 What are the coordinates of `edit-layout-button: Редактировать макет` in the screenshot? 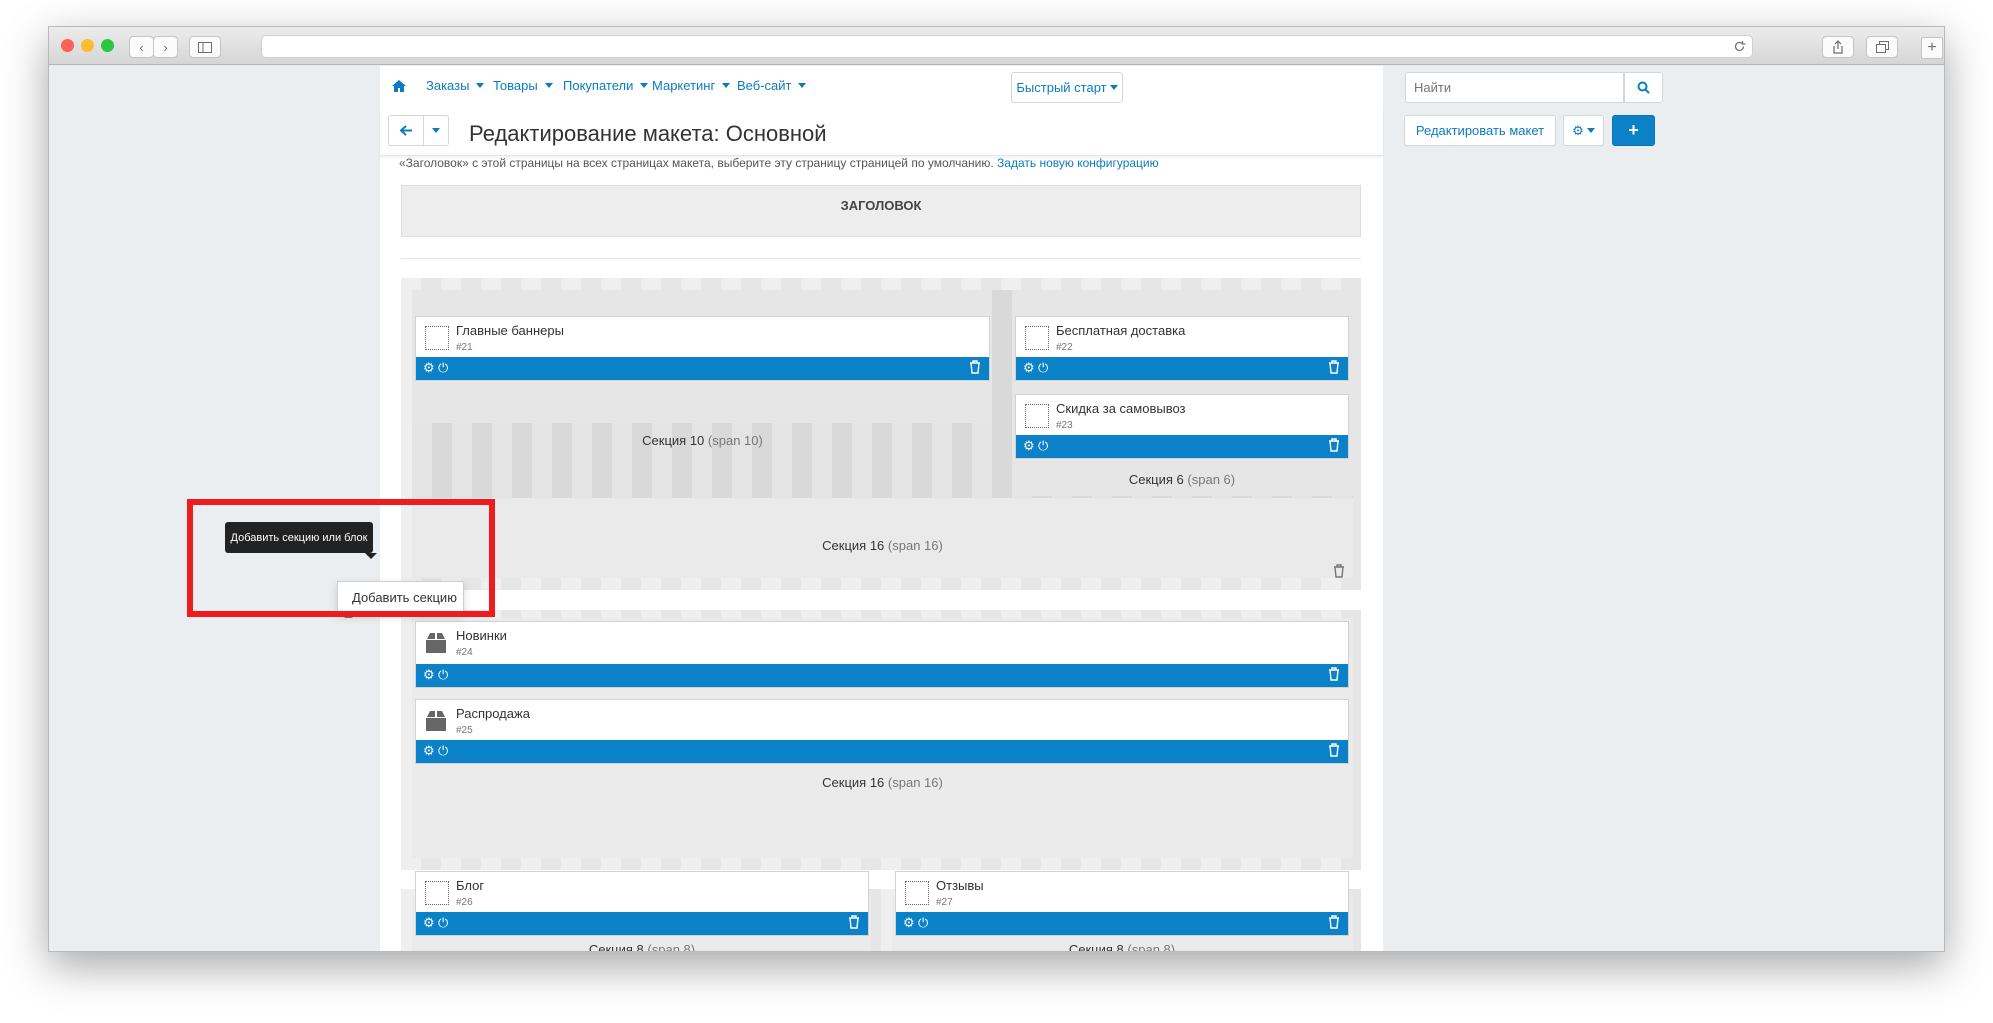 It's located at (1480, 130).